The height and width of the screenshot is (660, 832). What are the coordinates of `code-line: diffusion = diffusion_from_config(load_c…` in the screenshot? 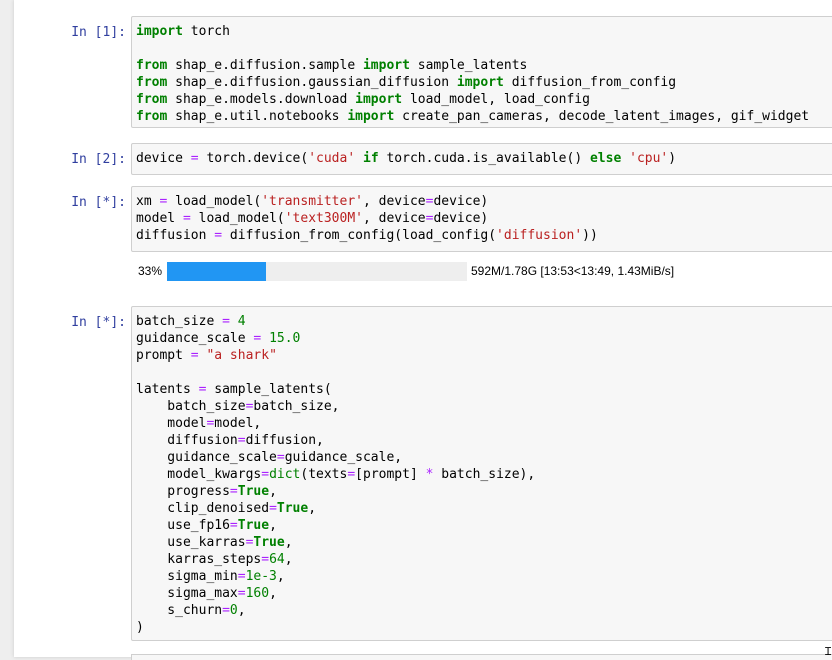 It's located at (484, 235).